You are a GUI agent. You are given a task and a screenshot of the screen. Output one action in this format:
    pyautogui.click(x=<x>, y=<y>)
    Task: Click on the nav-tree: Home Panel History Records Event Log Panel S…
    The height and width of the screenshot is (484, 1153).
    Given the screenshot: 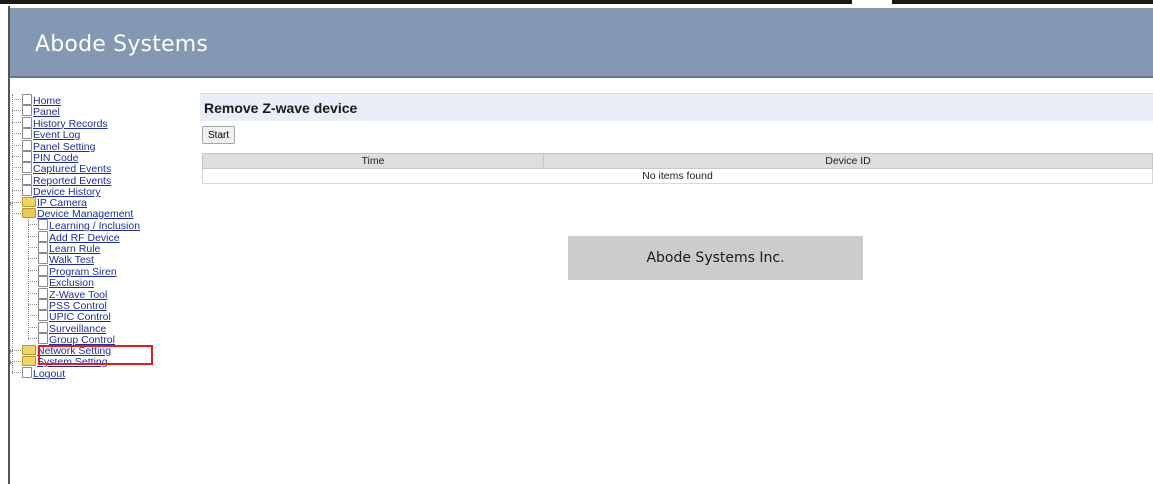 What is the action you would take?
    pyautogui.click(x=99, y=237)
    